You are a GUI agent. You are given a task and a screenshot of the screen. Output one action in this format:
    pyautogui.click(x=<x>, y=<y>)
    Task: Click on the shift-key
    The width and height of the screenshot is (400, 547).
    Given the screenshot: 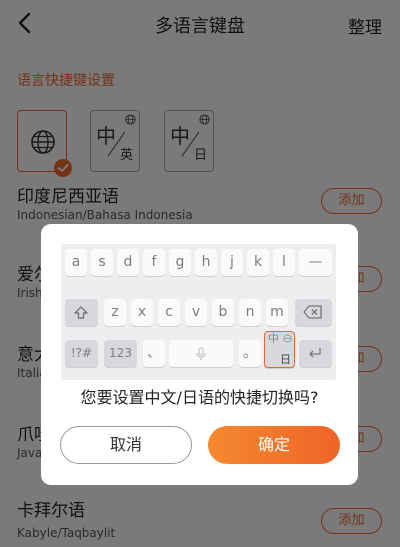 What is the action you would take?
    pyautogui.click(x=81, y=312)
    